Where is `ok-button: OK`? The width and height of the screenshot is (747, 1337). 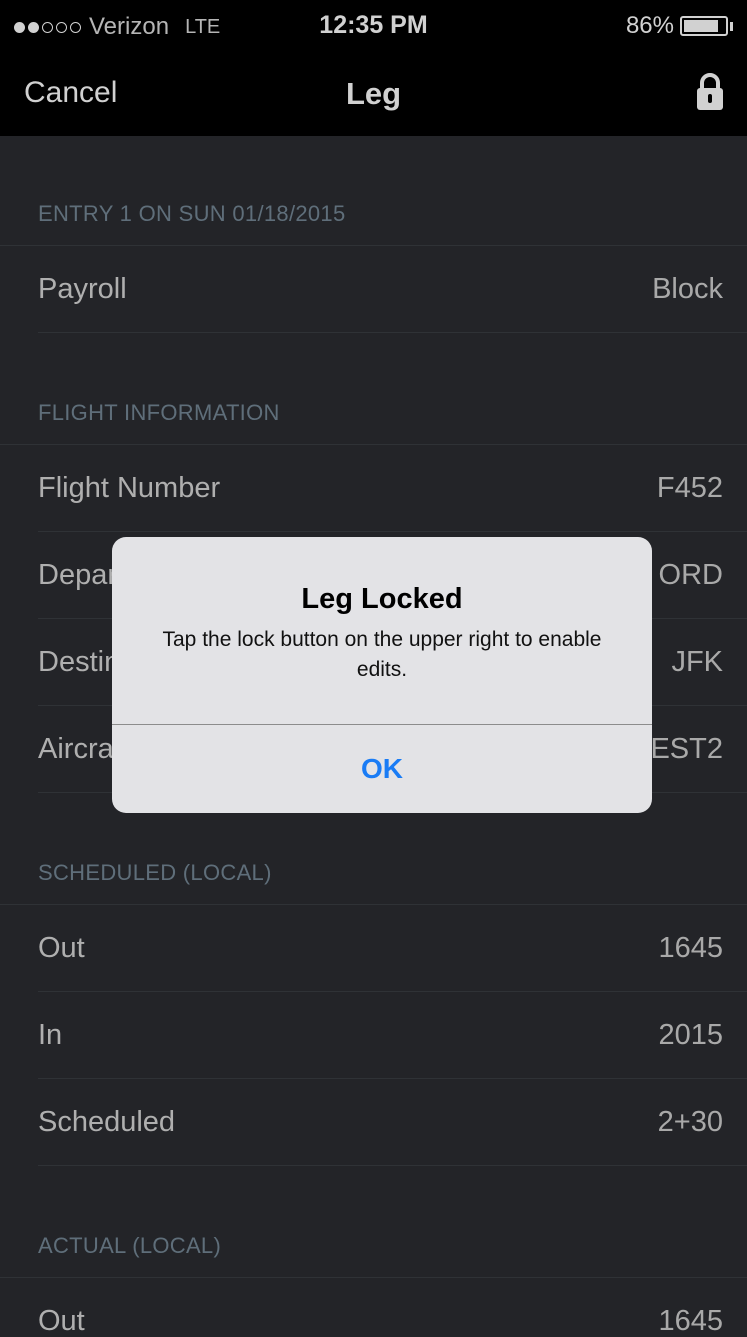
ok-button: OK is located at coordinates (382, 769).